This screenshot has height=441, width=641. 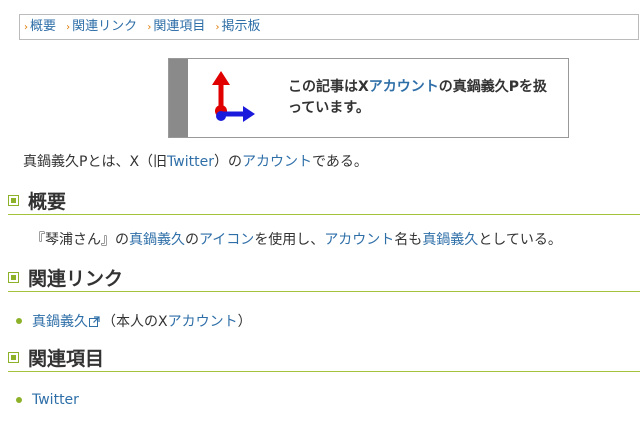 I want to click on section-heading-related-links: 関連リンク, so click(x=324, y=277).